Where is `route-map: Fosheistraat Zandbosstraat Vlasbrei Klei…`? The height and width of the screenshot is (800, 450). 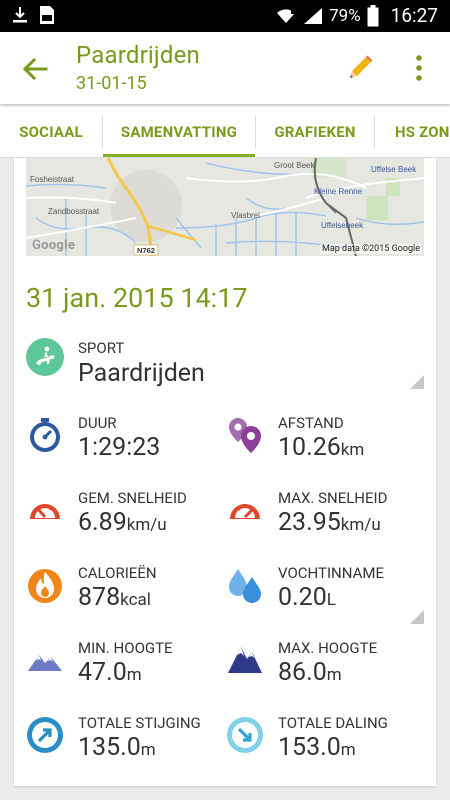 route-map: Fosheistraat Zandbosstraat Vlasbrei Klei… is located at coordinates (225, 207).